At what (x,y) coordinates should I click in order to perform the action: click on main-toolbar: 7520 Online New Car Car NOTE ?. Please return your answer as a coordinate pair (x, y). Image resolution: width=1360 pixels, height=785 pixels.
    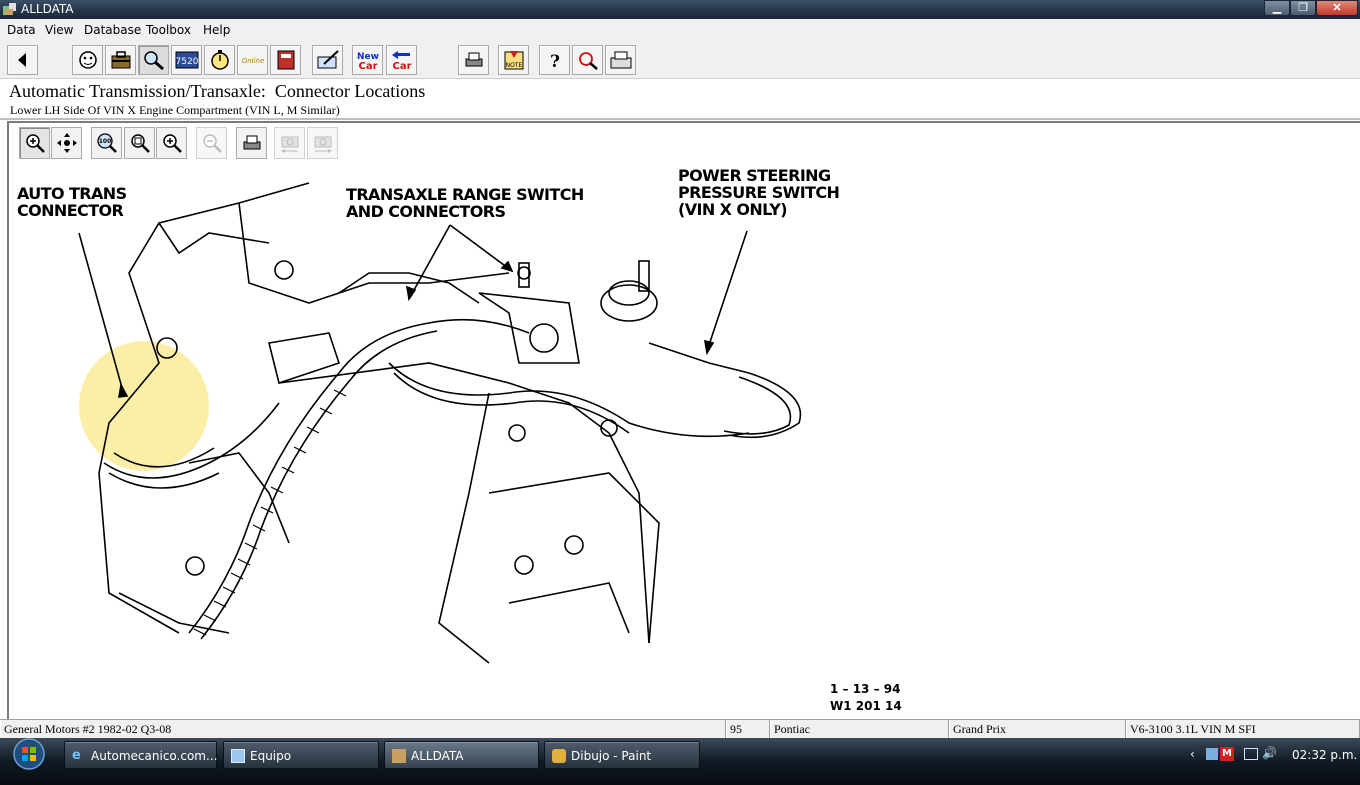
    Looking at the image, I should click on (680, 60).